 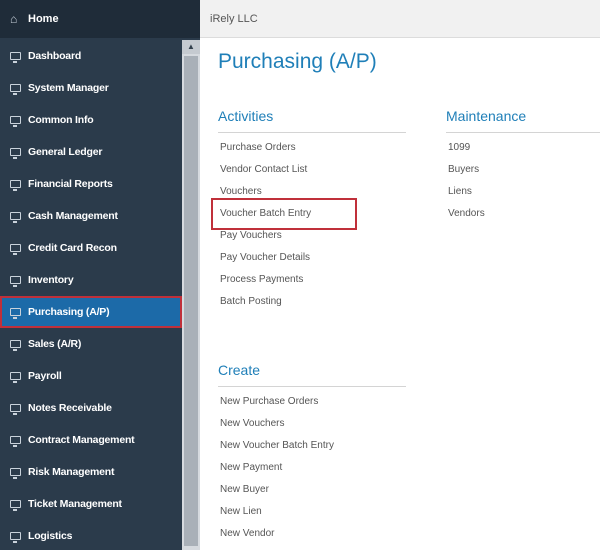 I want to click on sidebar-item-label: Risk Management, so click(x=71, y=472).